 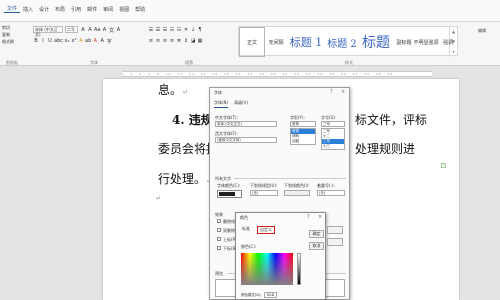 I want to click on menu-tab: 引用, so click(x=76, y=9).